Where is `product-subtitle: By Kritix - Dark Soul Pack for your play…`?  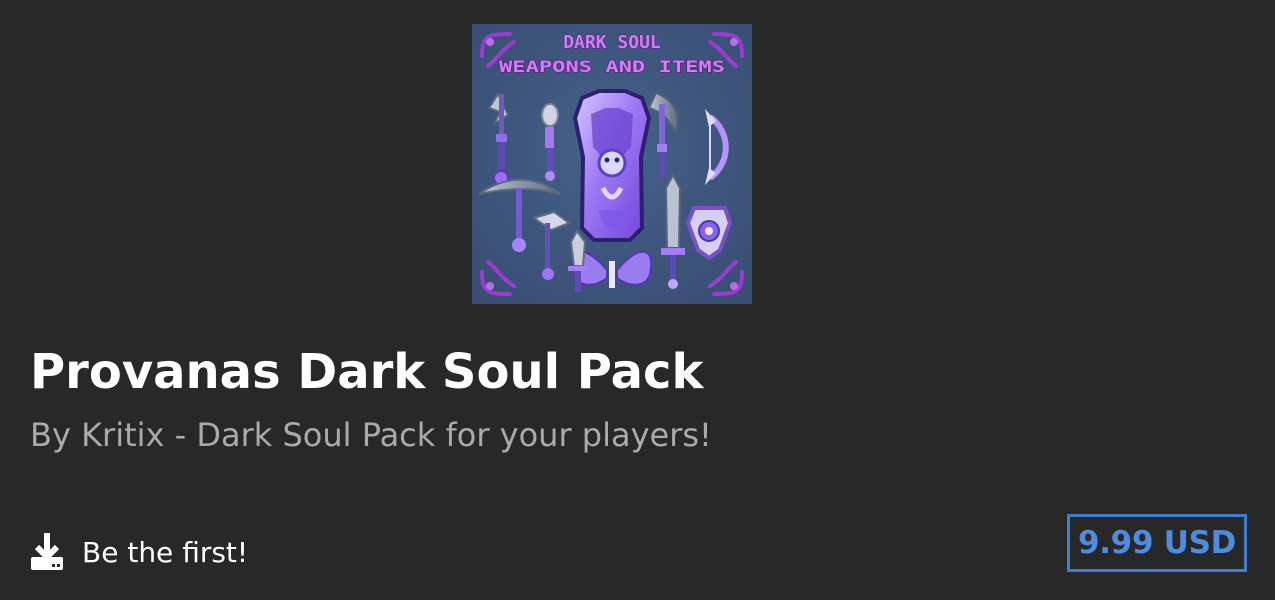
product-subtitle: By Kritix - Dark Soul Pack for your play… is located at coordinates (371, 435).